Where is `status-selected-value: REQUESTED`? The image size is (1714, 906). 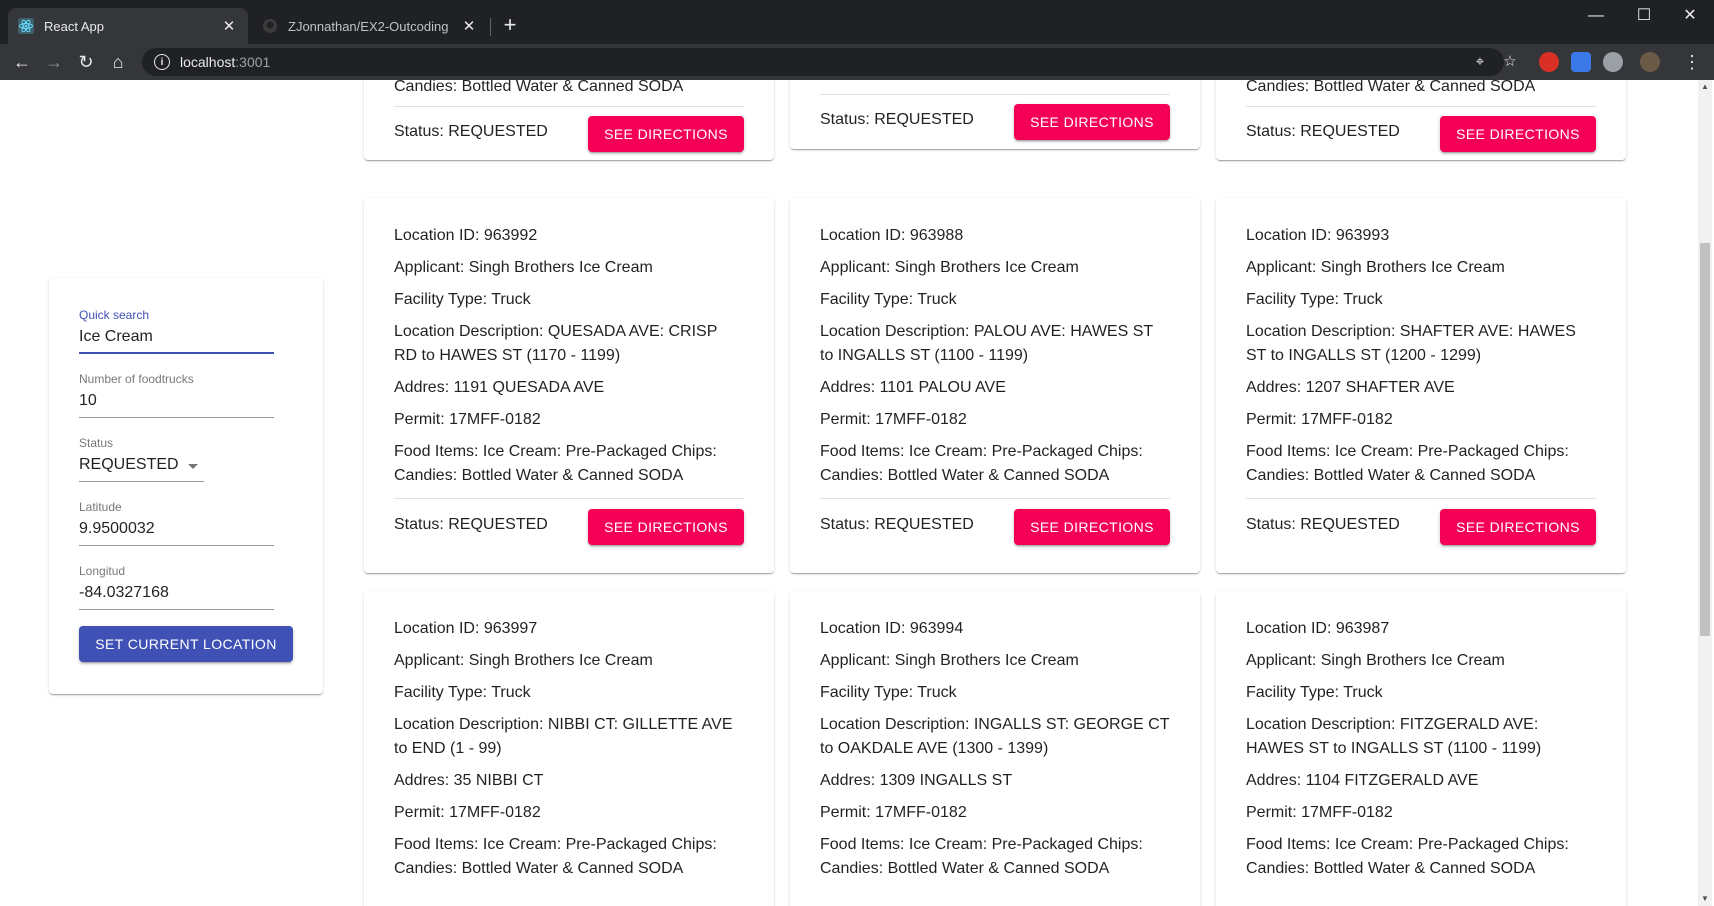
status-selected-value: REQUESTED is located at coordinates (129, 464).